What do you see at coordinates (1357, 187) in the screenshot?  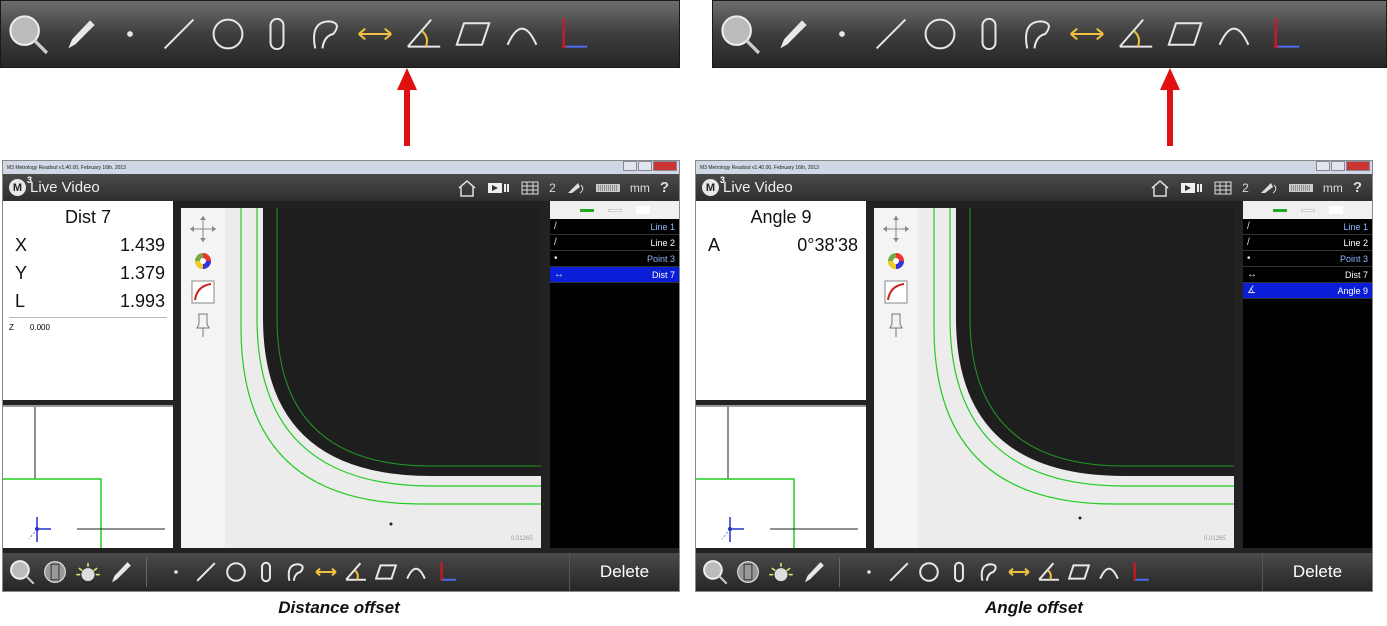 I see `help-button: ?` at bounding box center [1357, 187].